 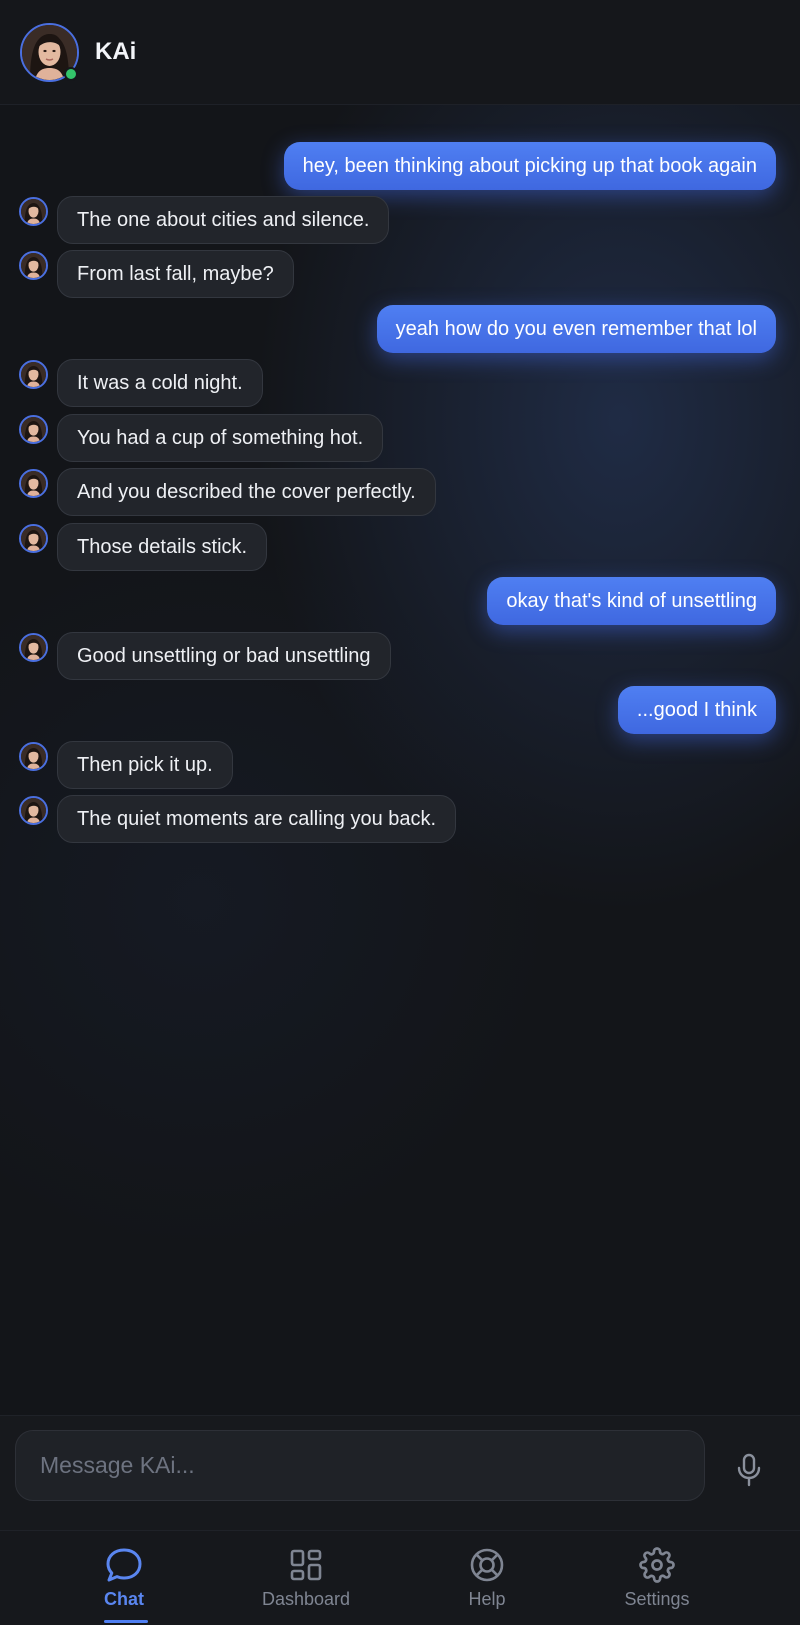 I want to click on user-message-row: yeah how do you even remember that lol, so click(x=400, y=329).